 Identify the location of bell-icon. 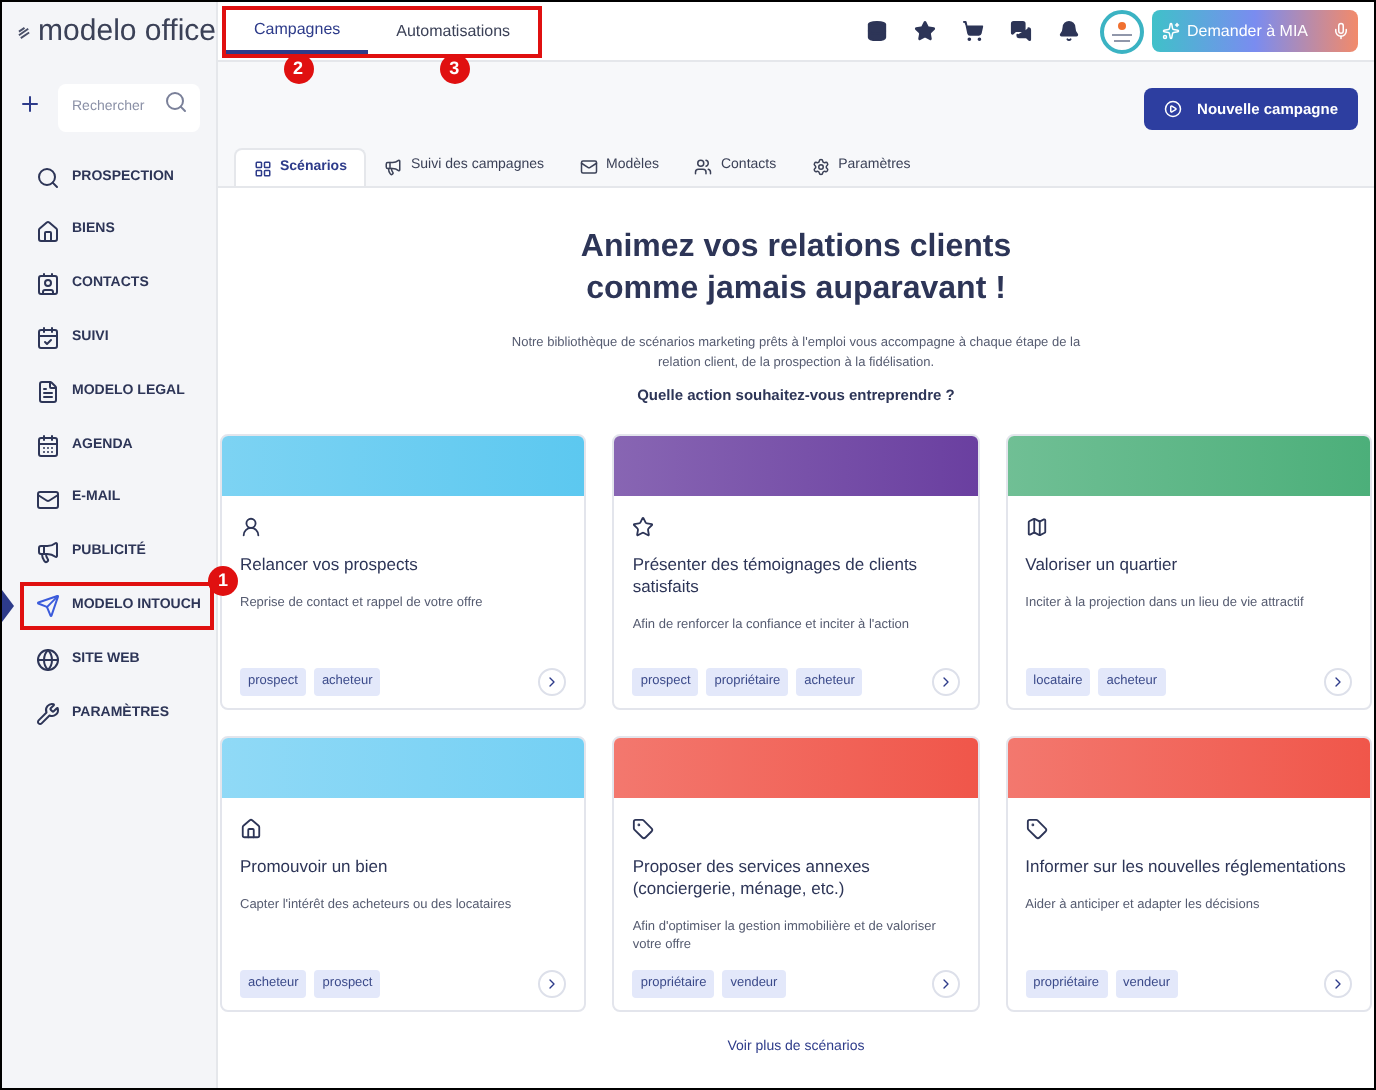
(1068, 31).